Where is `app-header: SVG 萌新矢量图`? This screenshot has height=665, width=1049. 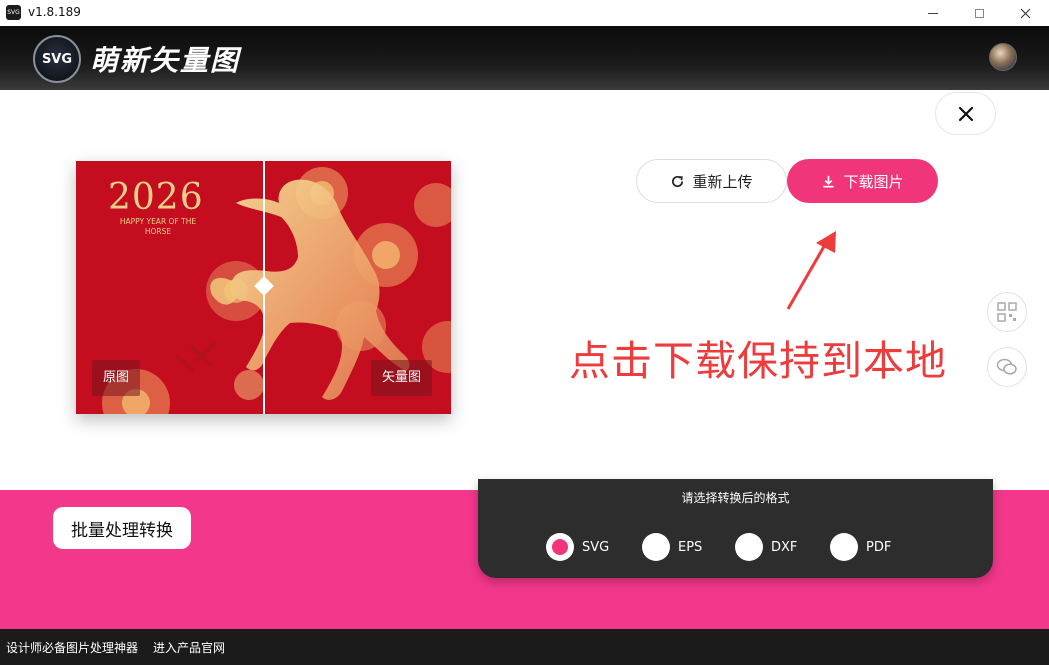 app-header: SVG 萌新矢量图 is located at coordinates (524, 58).